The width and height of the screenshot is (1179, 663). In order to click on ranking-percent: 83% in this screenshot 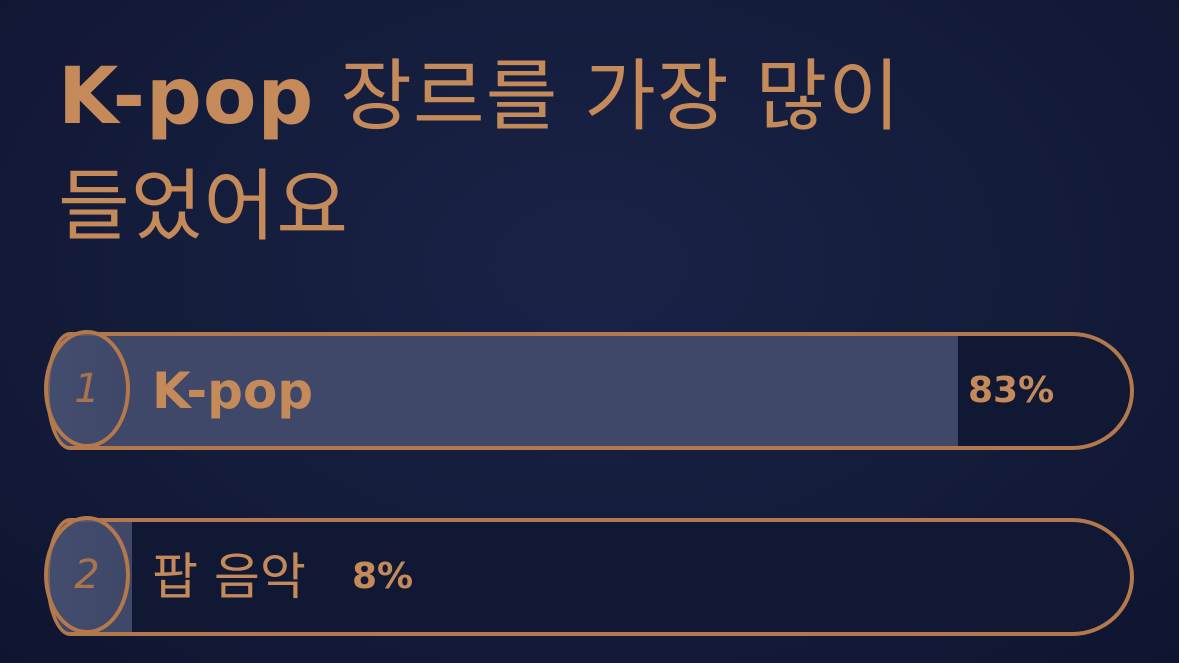, I will do `click(1011, 390)`.